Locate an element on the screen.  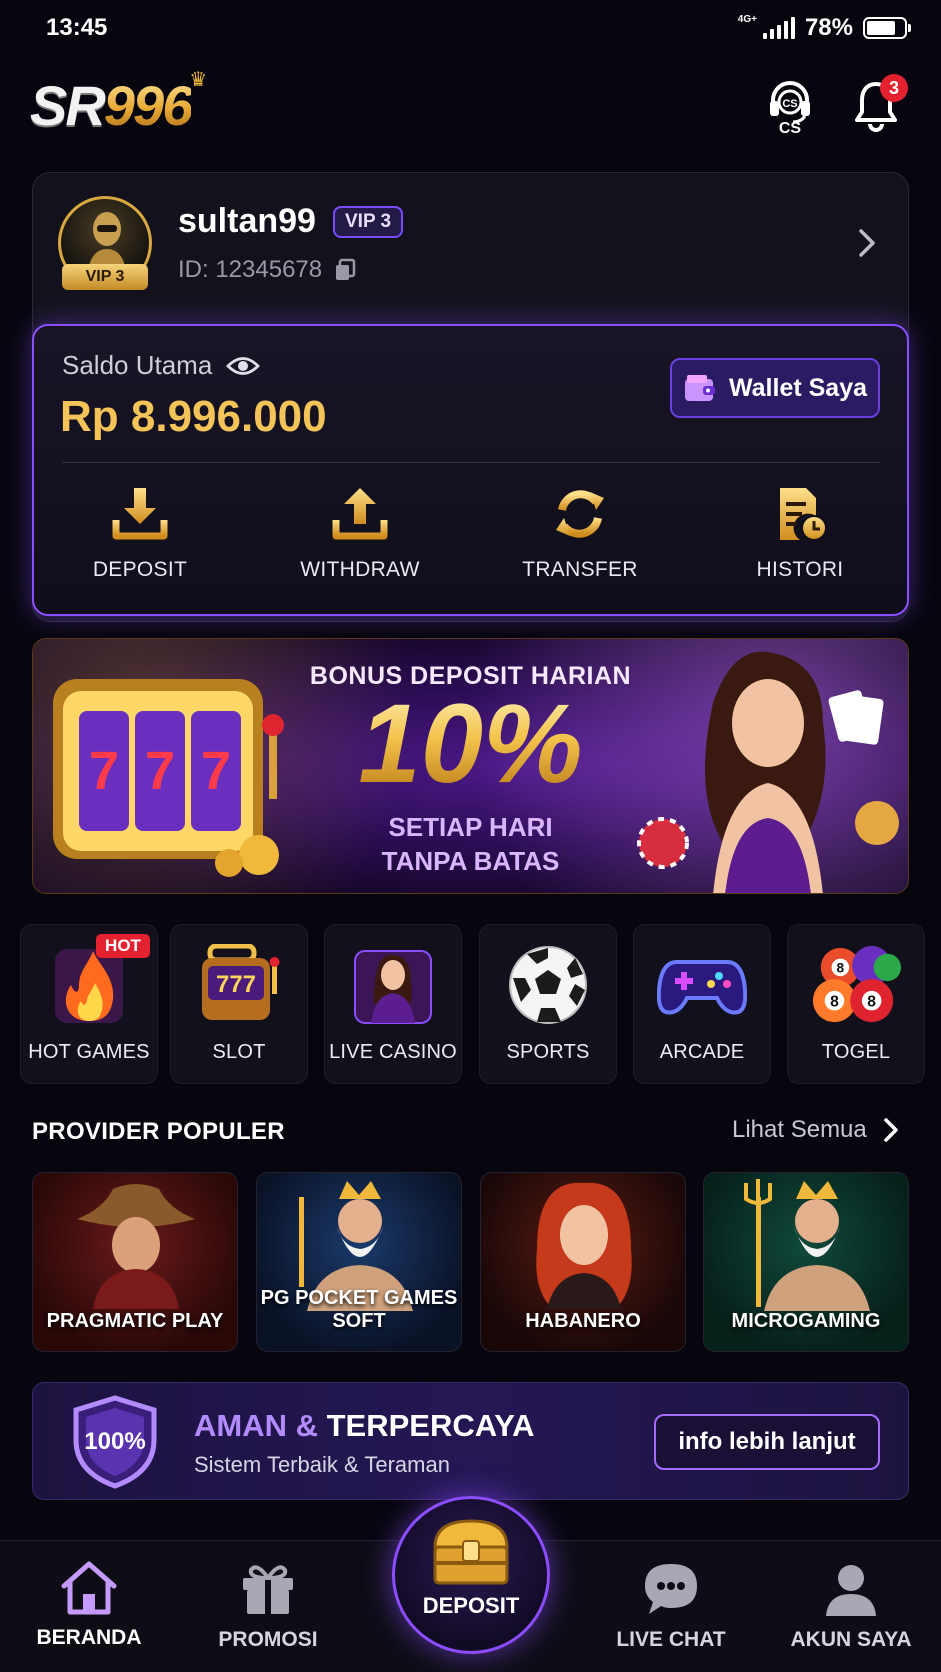
provider-name: PG POCKET GAMES SOFT is located at coordinates (359, 1309).